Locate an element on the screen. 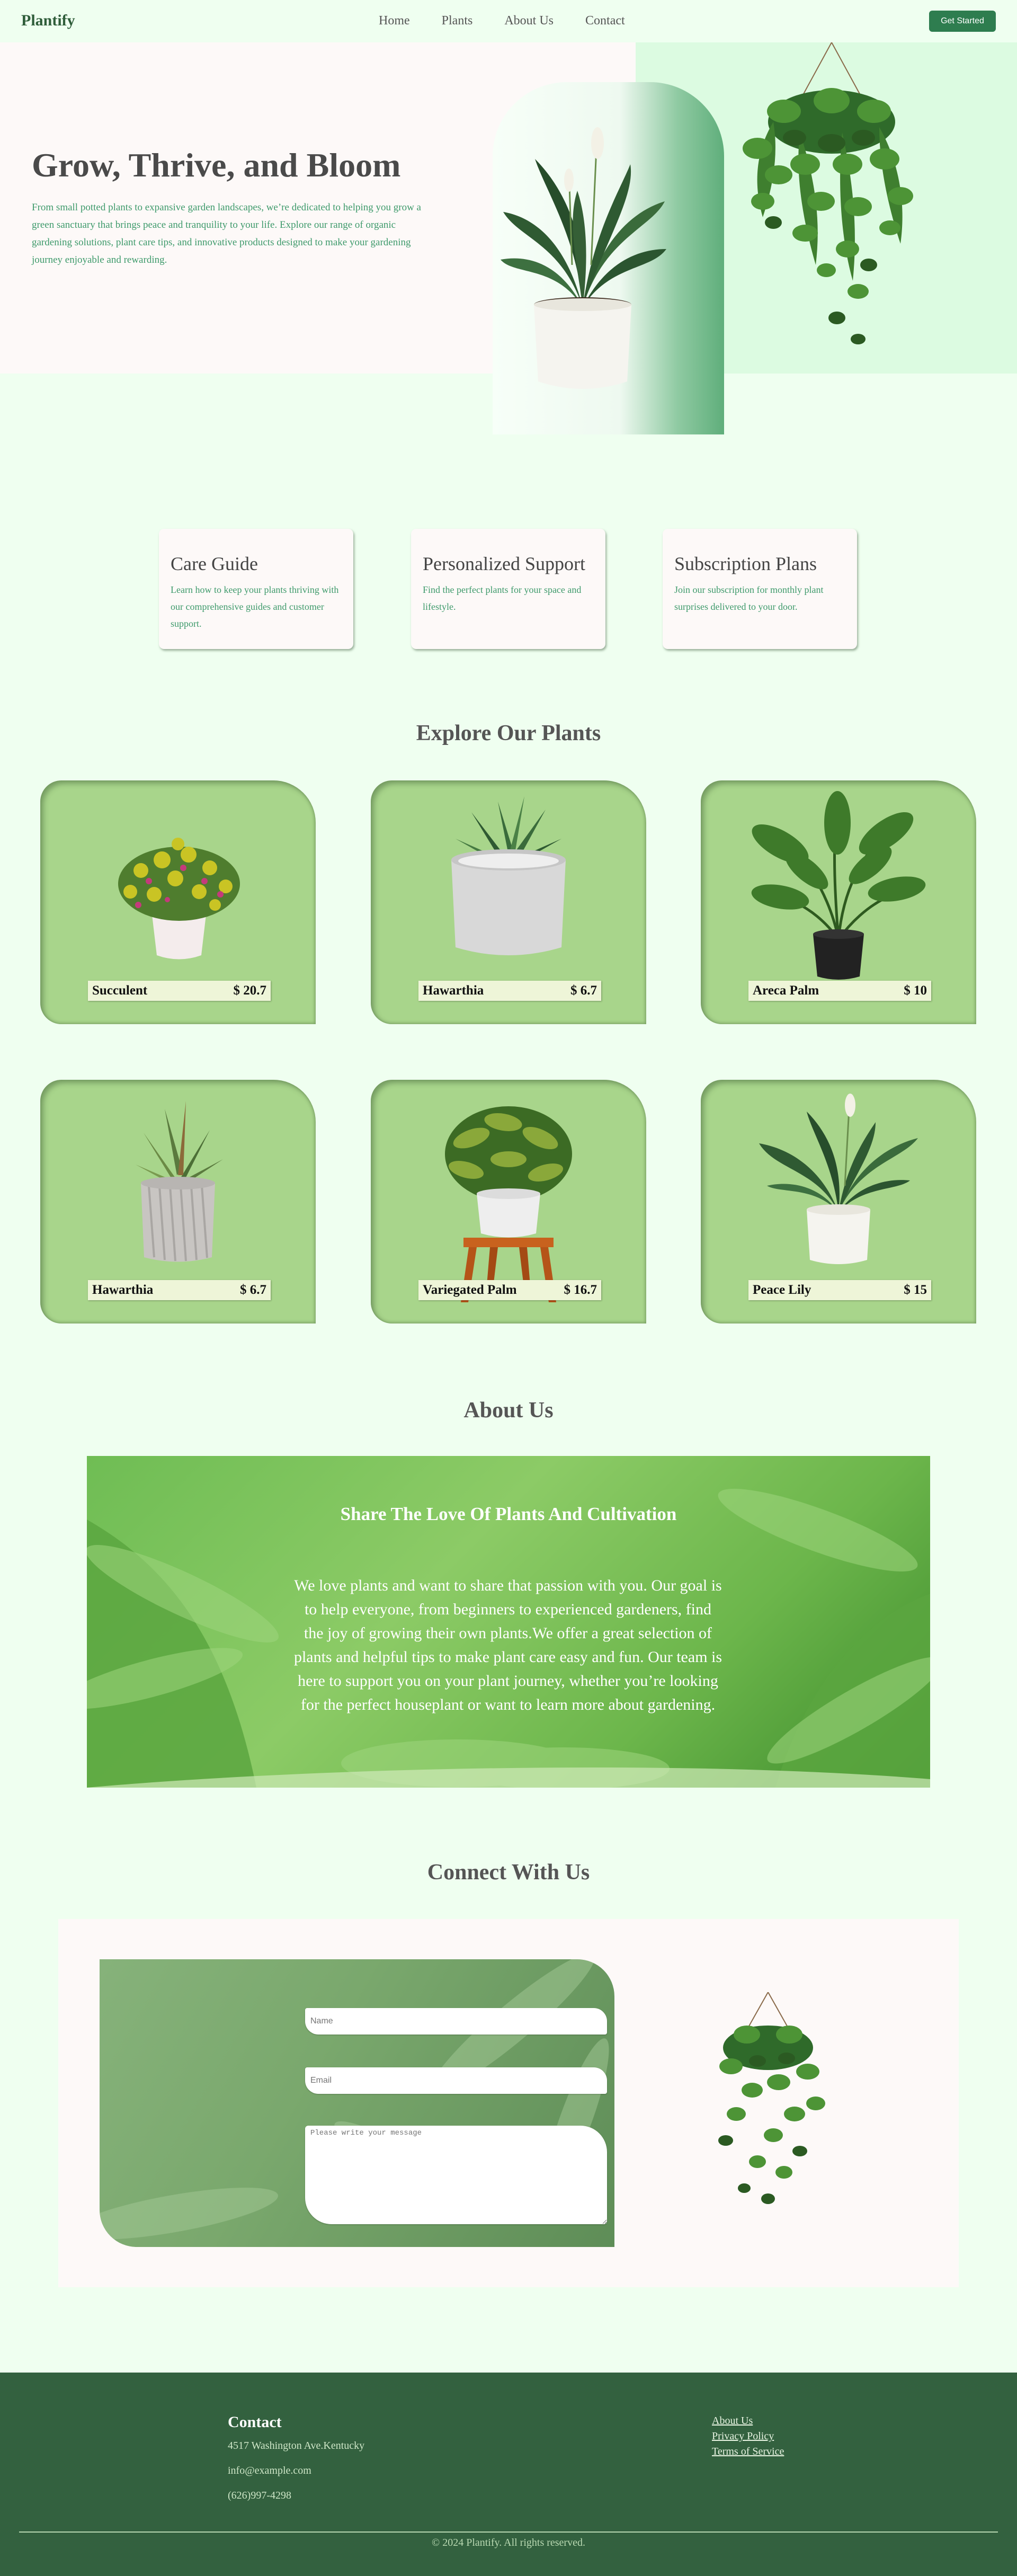 The image size is (1017, 2576). hero-peace-lily-icon is located at coordinates (583, 258).